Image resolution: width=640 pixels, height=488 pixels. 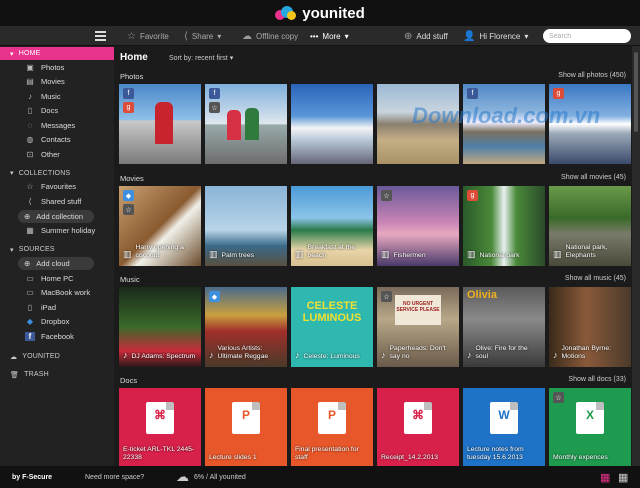 What do you see at coordinates (57, 67) in the screenshot?
I see `sidebar-item-photos: ▣ Photos` at bounding box center [57, 67].